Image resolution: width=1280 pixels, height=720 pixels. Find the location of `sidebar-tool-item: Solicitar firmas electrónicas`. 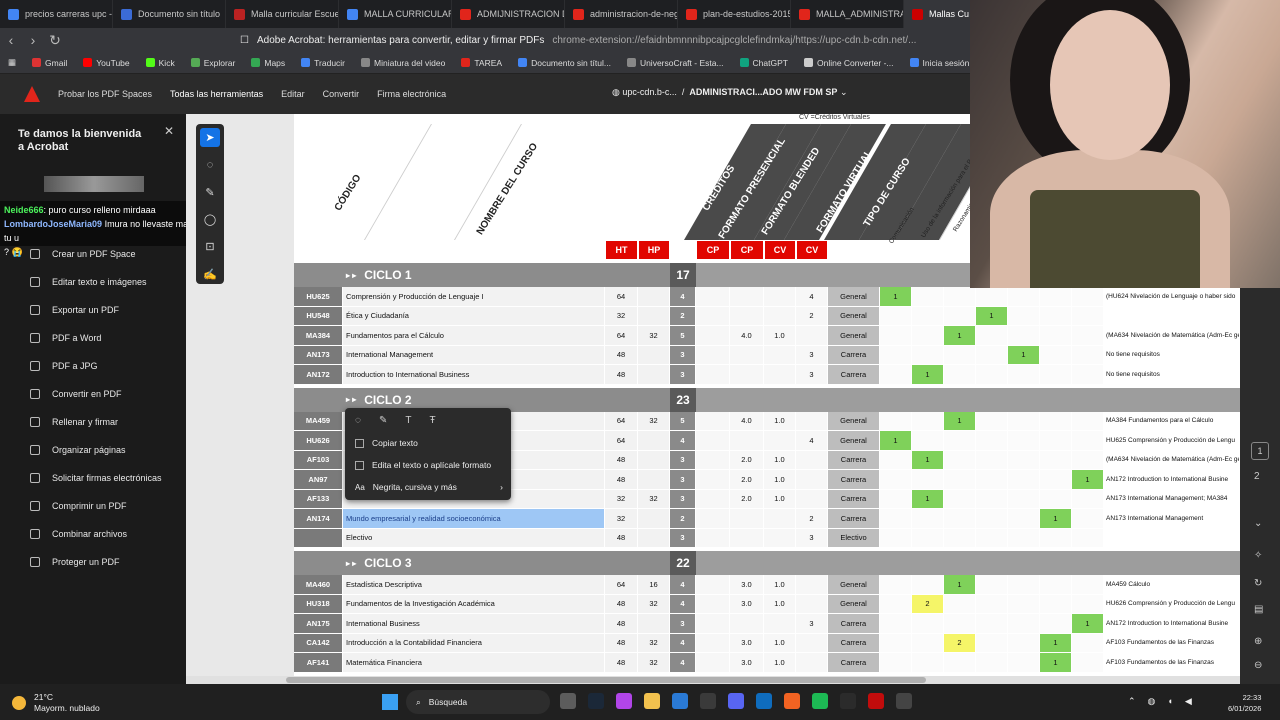

sidebar-tool-item: Solicitar firmas electrónicas is located at coordinates (93, 478).